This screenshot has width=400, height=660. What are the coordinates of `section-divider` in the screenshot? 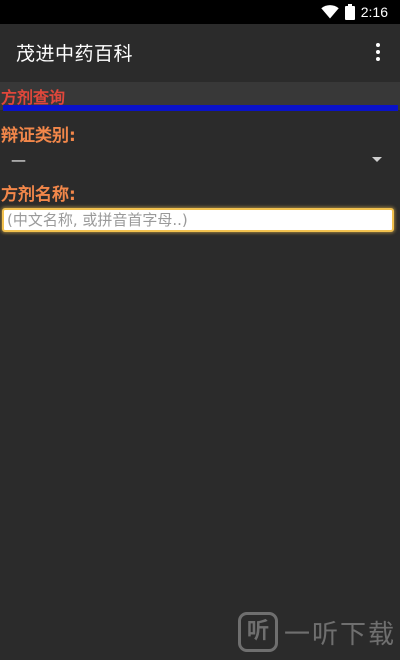 It's located at (200, 108).